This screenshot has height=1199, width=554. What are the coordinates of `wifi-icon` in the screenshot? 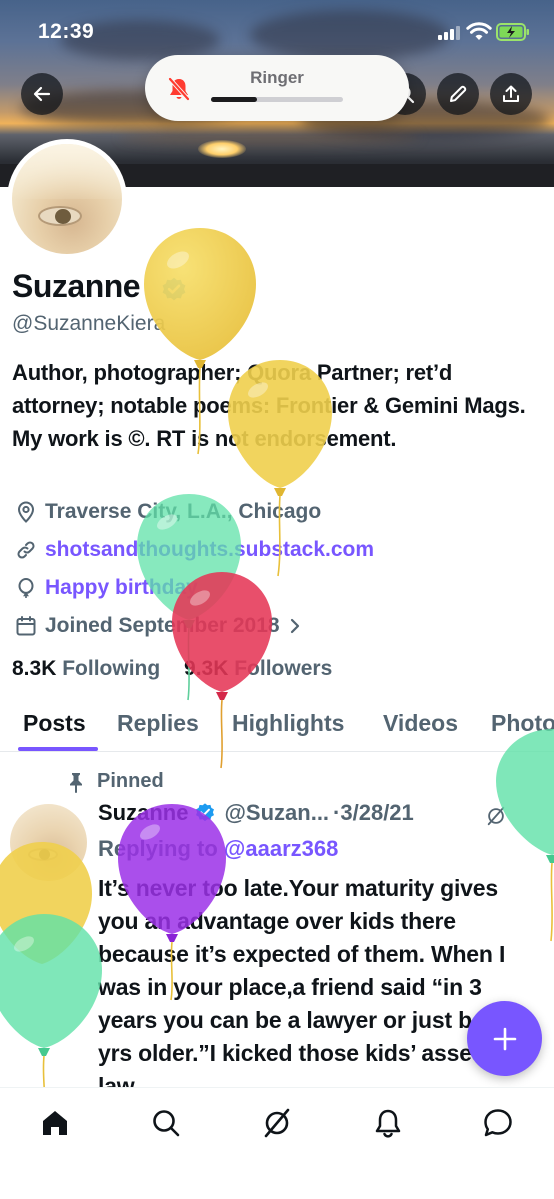 It's located at (479, 31).